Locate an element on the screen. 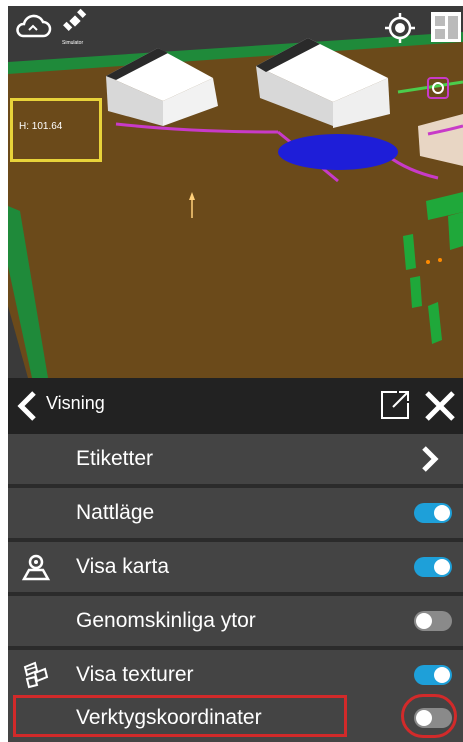 Image resolution: width=463 pixels, height=742 pixels. map-pin-icon is located at coordinates (36, 567).